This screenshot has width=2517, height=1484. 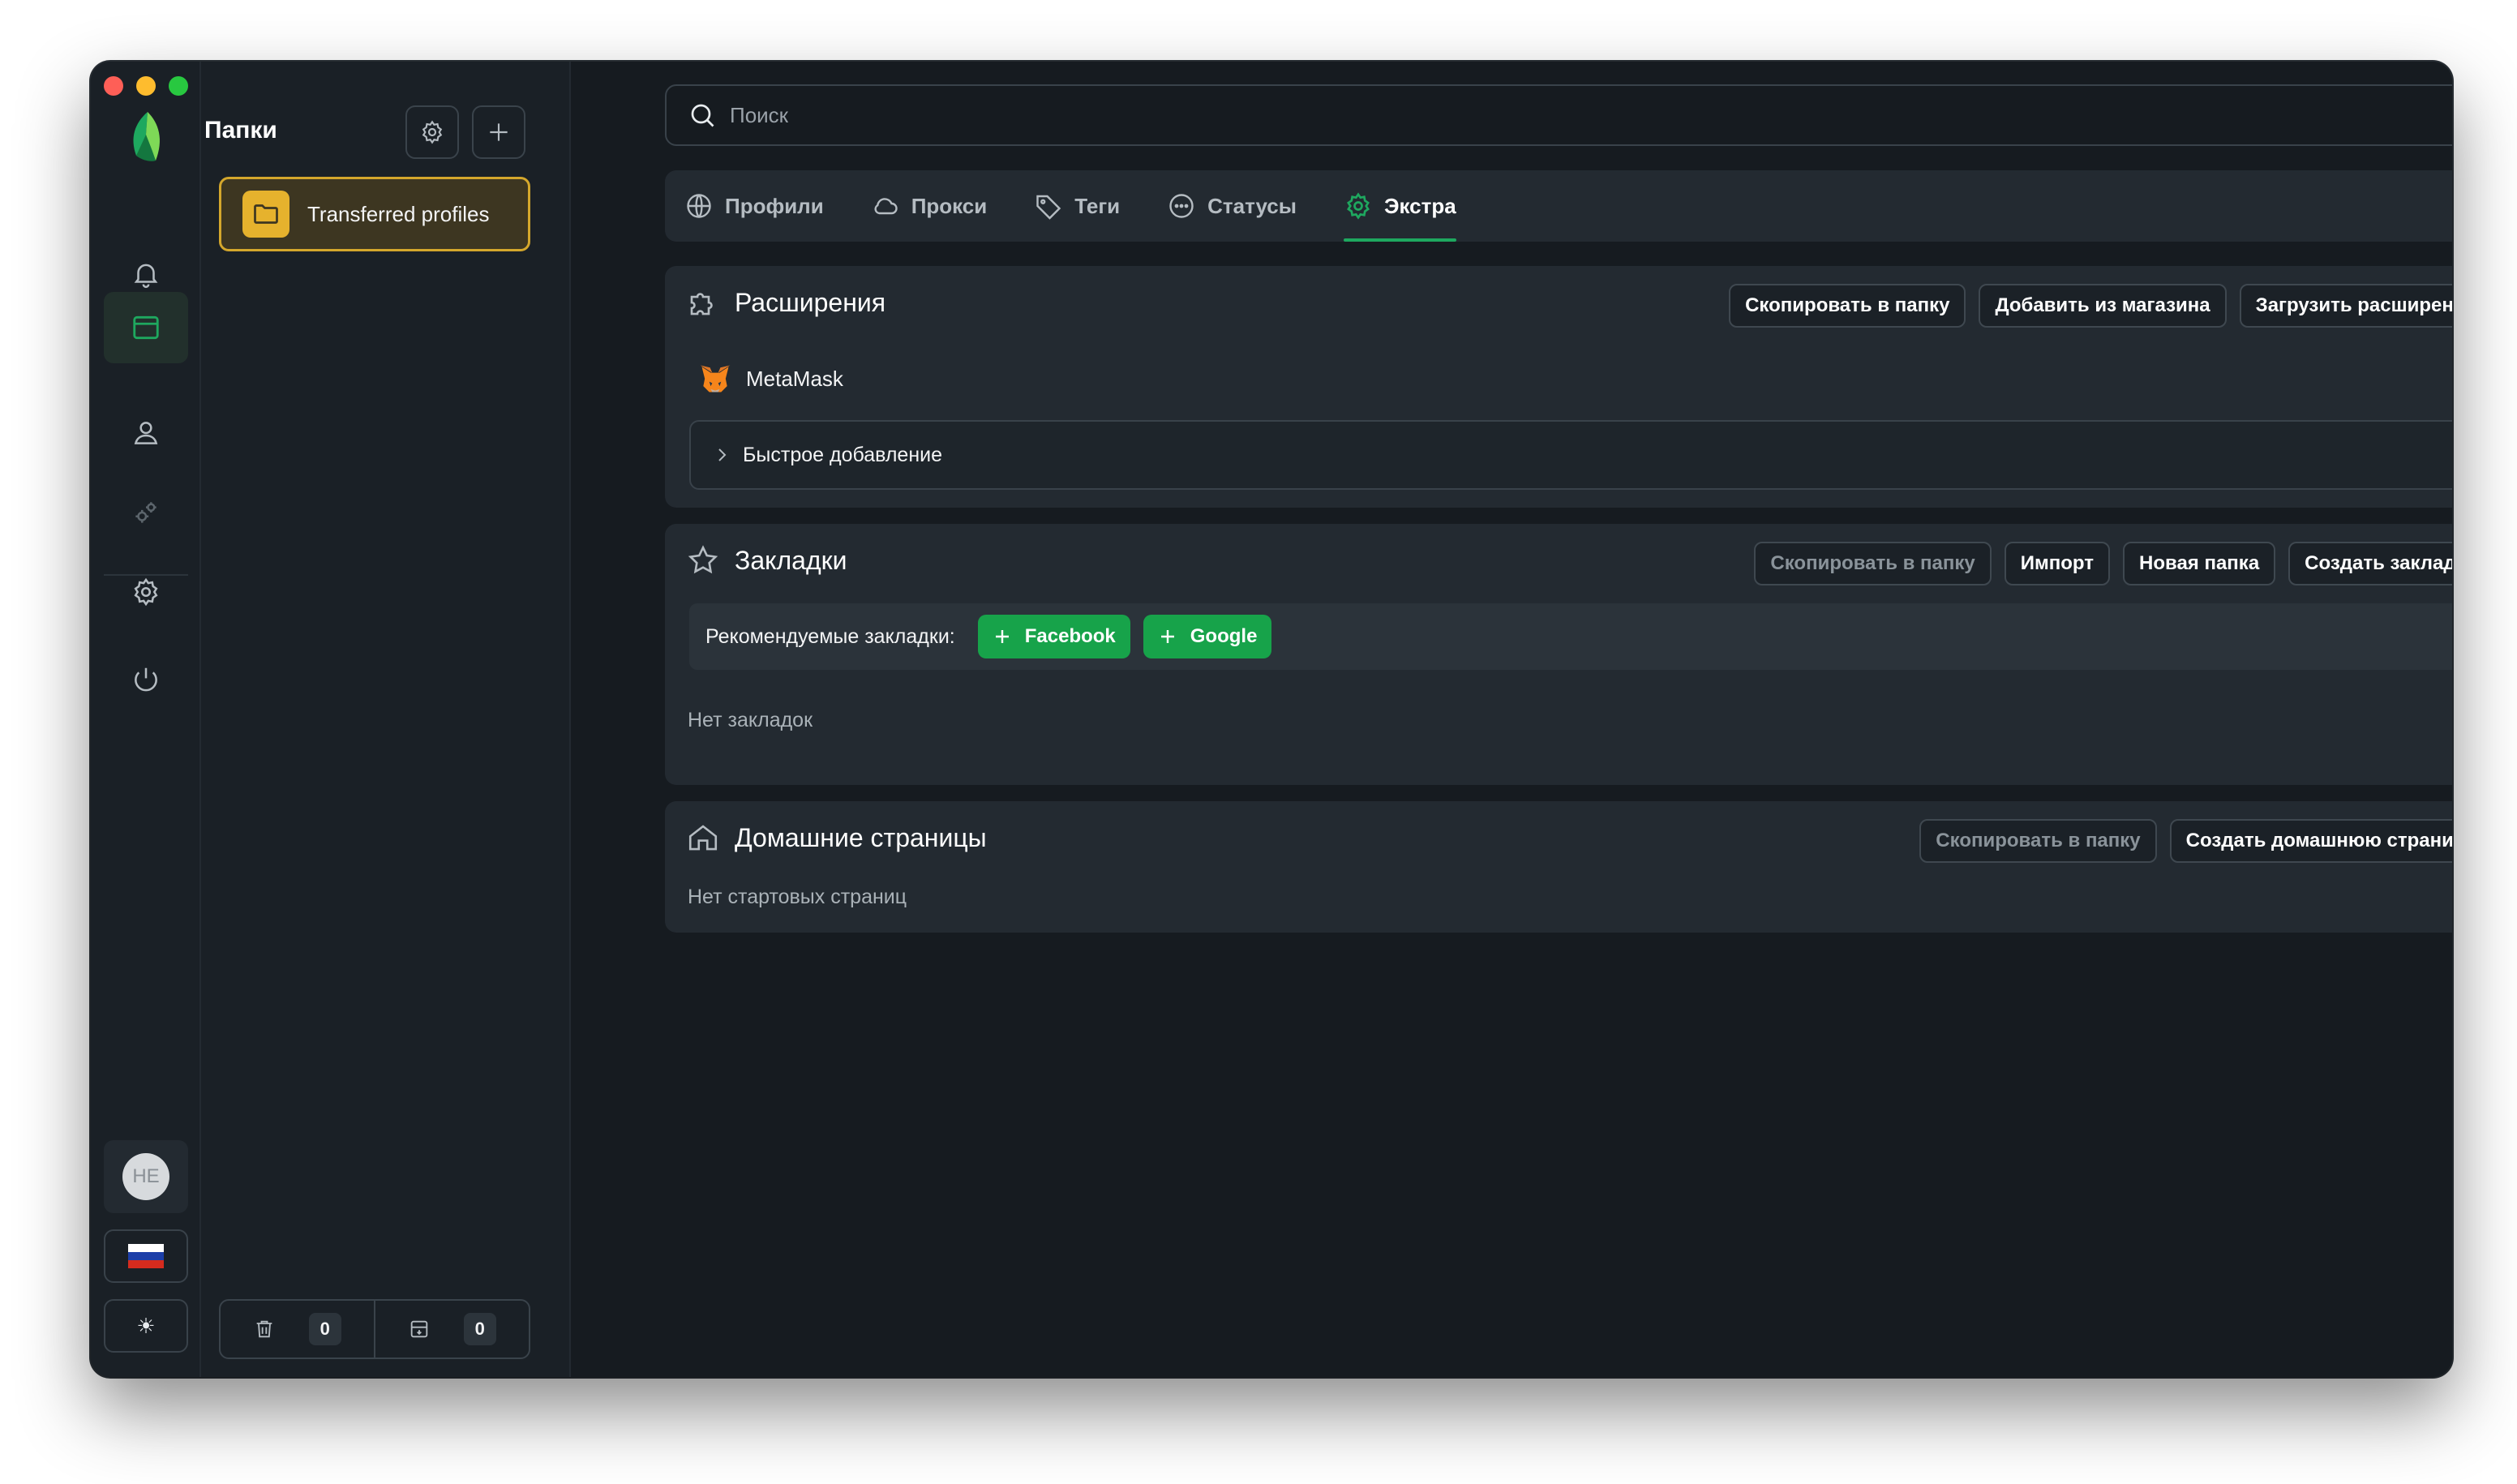 I want to click on globe-icon, so click(x=699, y=206).